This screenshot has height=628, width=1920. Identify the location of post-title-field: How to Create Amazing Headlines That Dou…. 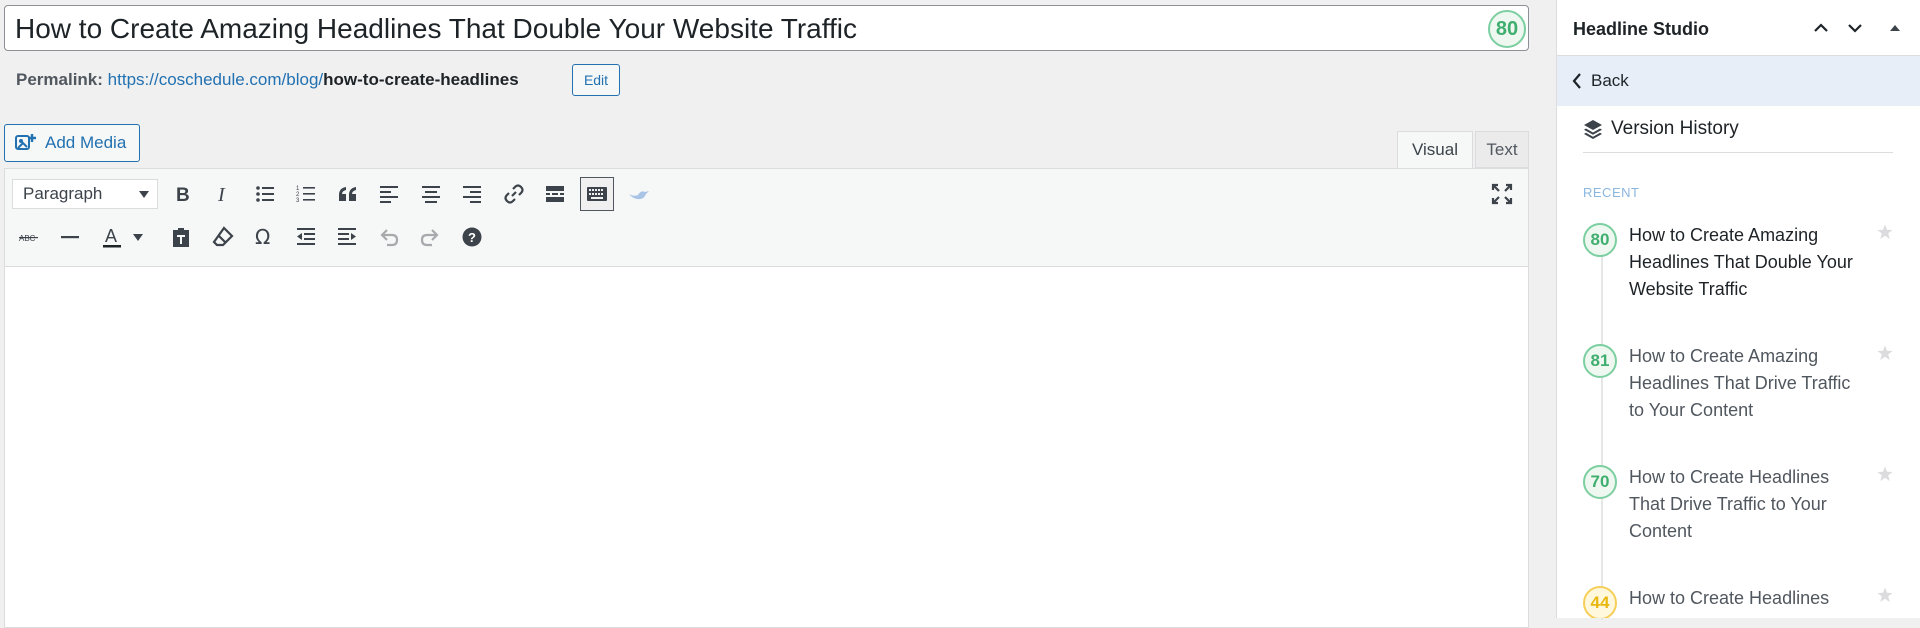
(766, 28).